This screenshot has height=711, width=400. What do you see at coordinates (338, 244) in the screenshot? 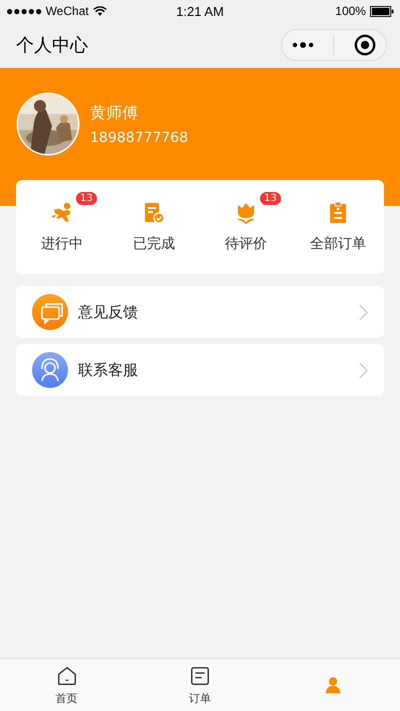
I see `order-status-link: 全部订单` at bounding box center [338, 244].